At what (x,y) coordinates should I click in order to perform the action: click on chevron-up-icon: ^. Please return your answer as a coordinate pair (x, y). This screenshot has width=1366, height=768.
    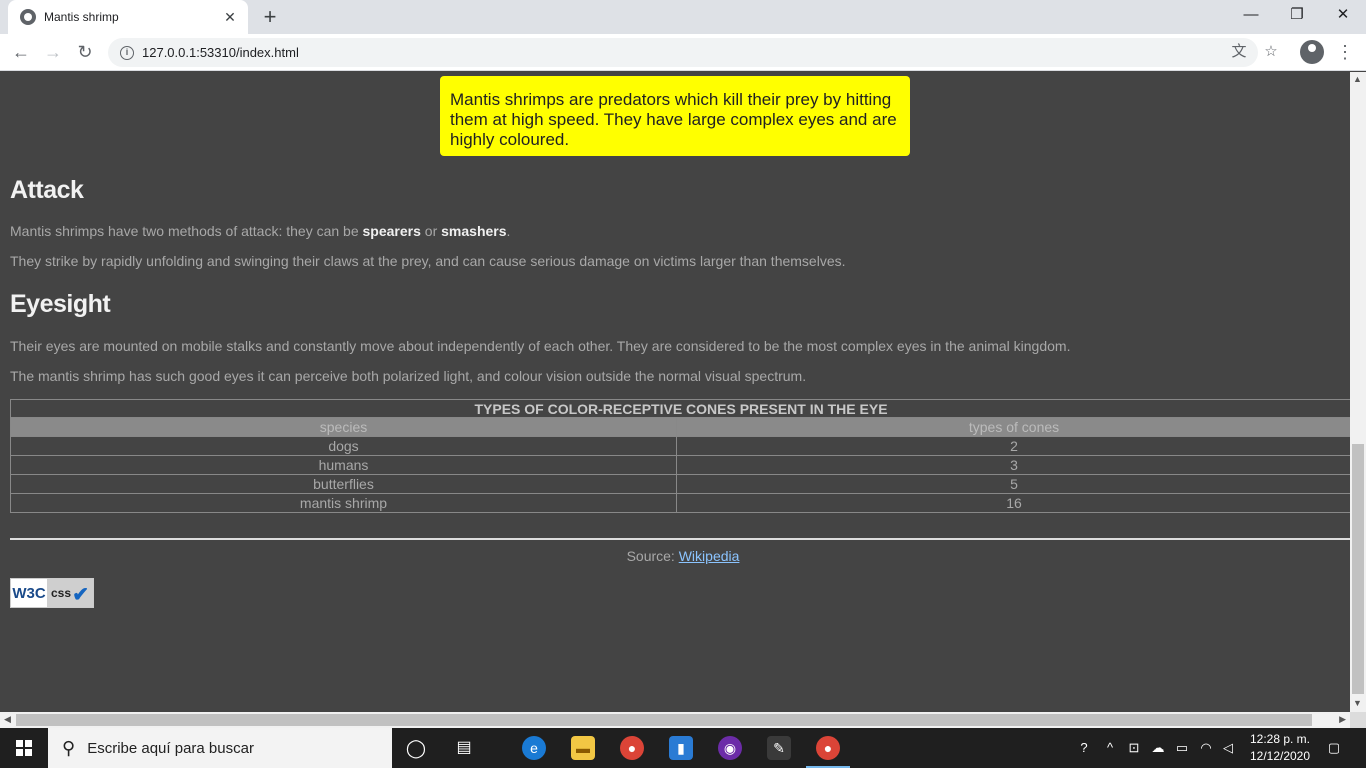
    Looking at the image, I should click on (1110, 748).